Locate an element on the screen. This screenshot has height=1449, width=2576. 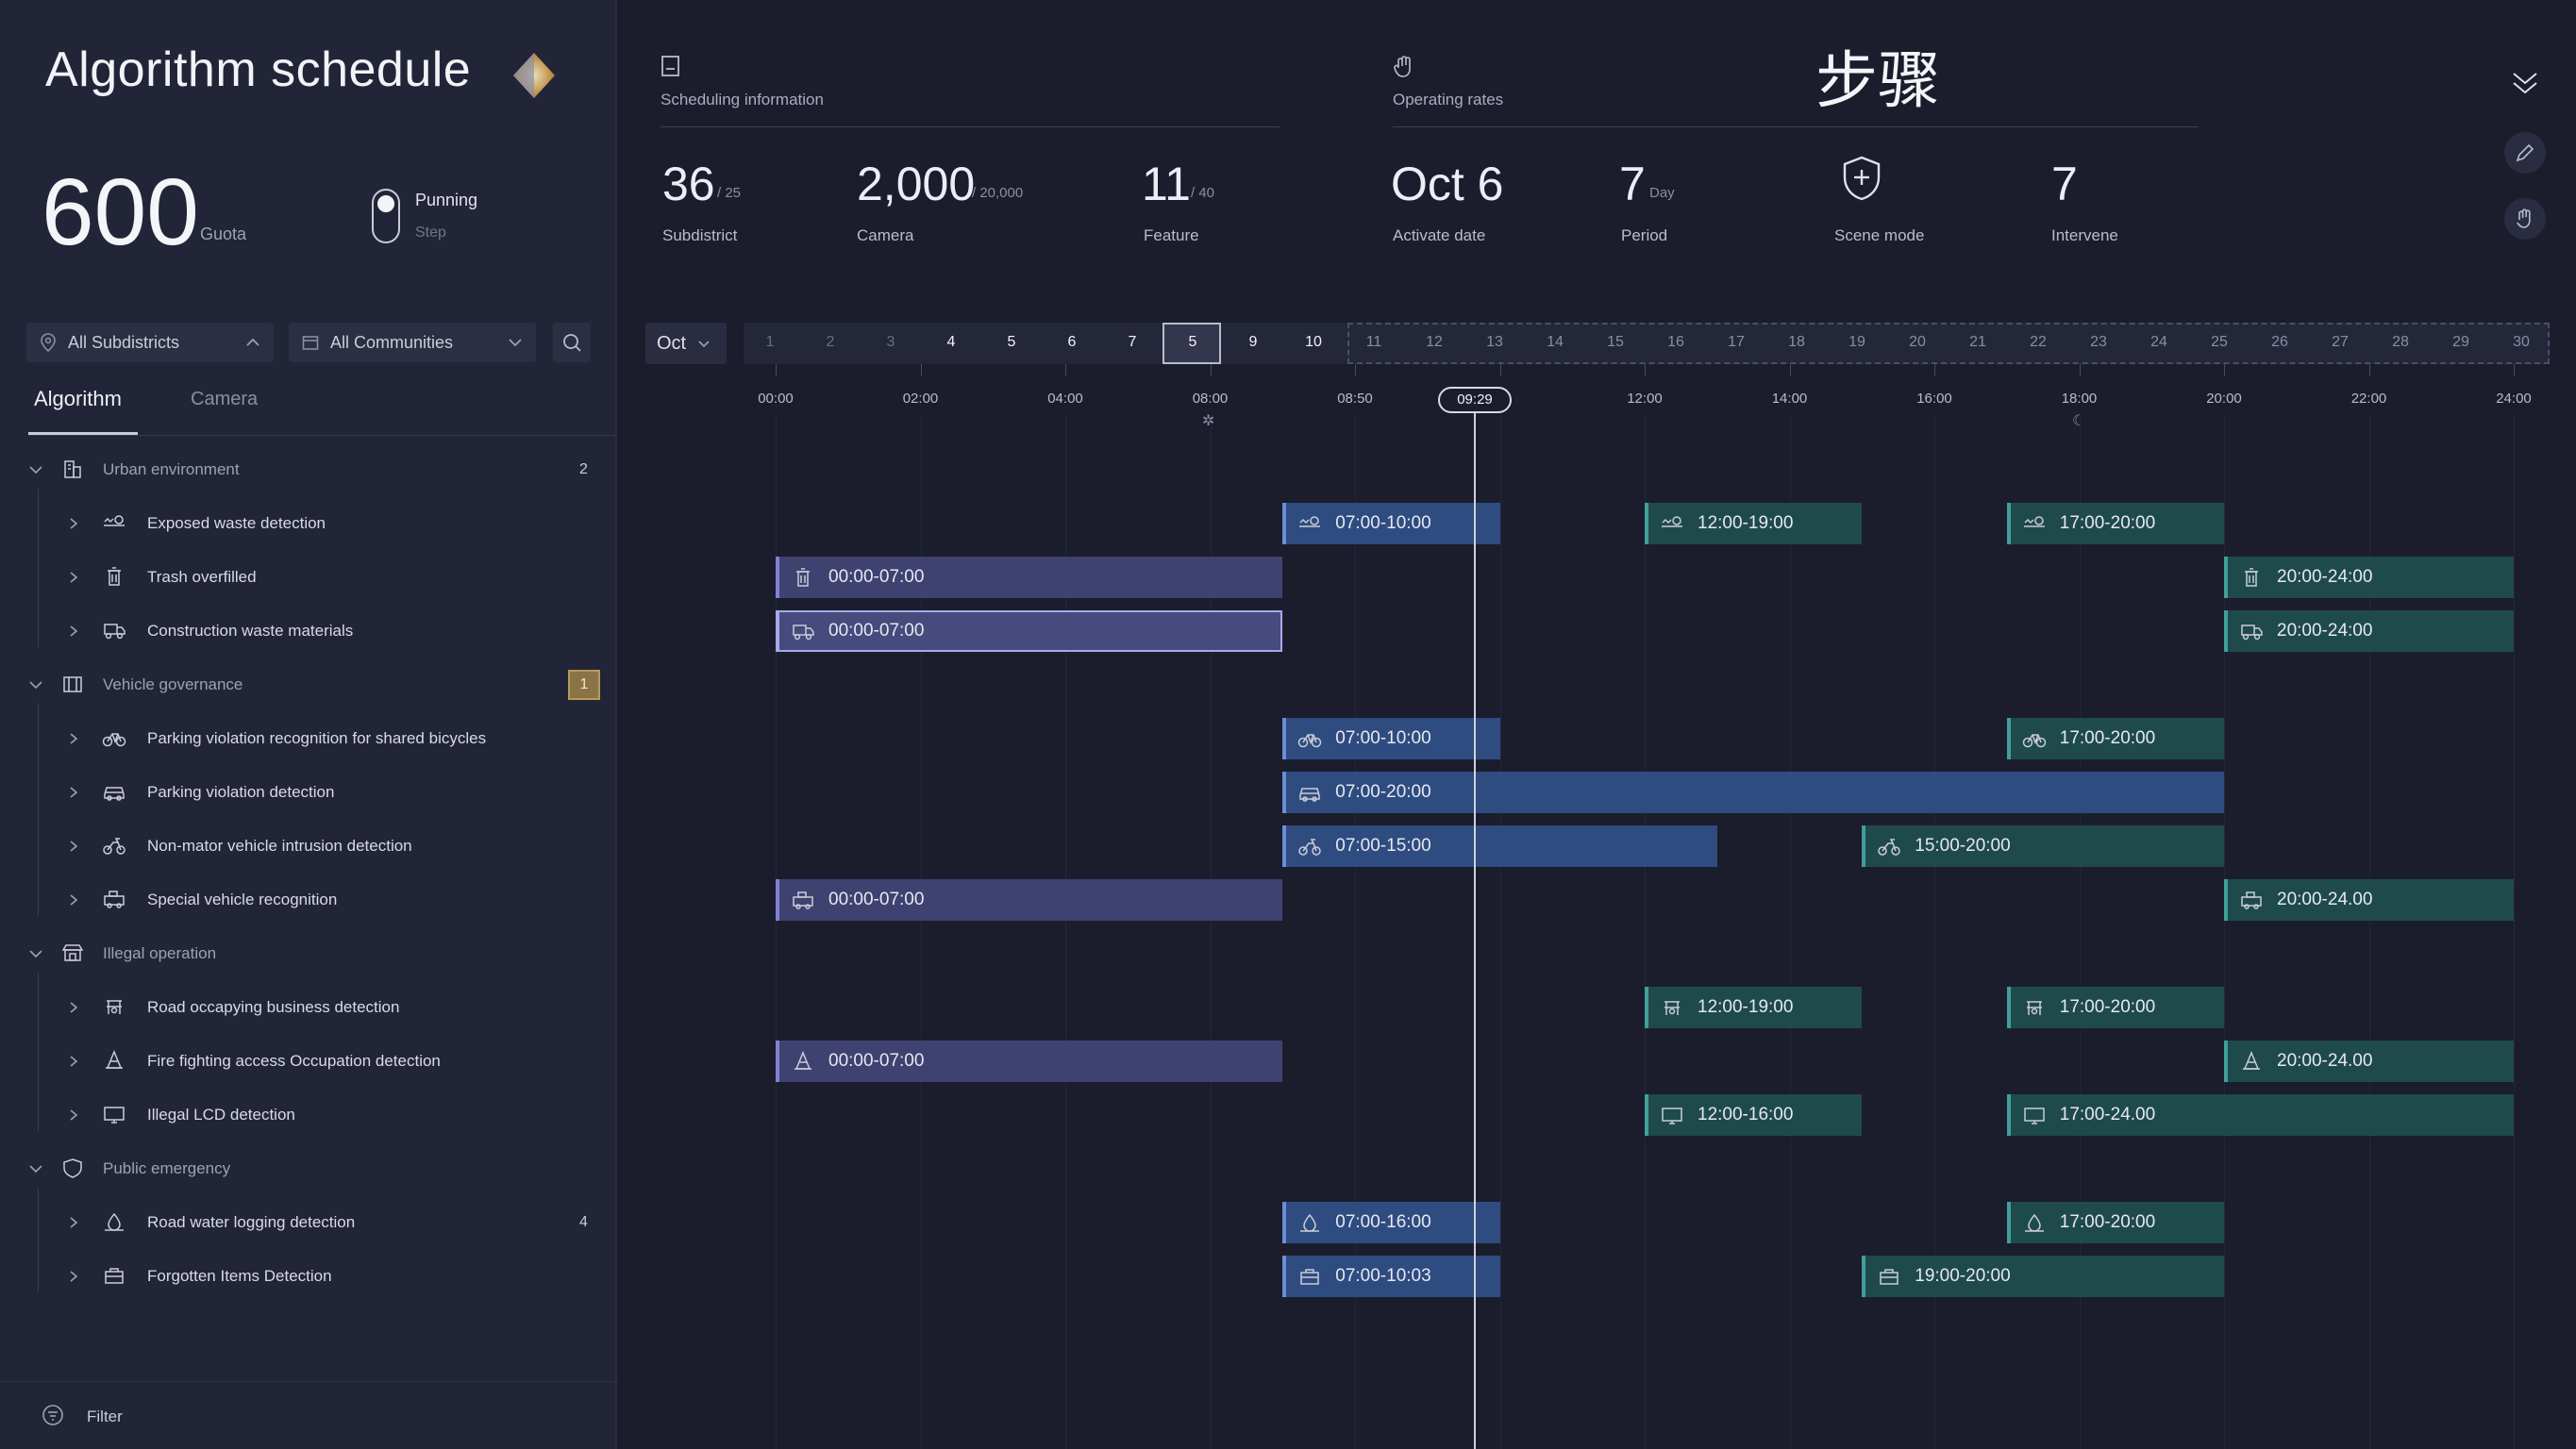
tree-item: Non-mator vehicle intrusion detection is located at coordinates (308, 846).